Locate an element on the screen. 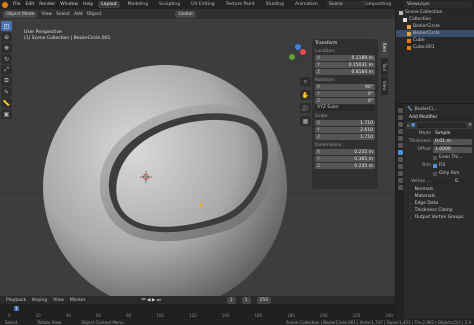 The width and height of the screenshot is (474, 325). rotation-y: Y 0° is located at coordinates (345, 94).